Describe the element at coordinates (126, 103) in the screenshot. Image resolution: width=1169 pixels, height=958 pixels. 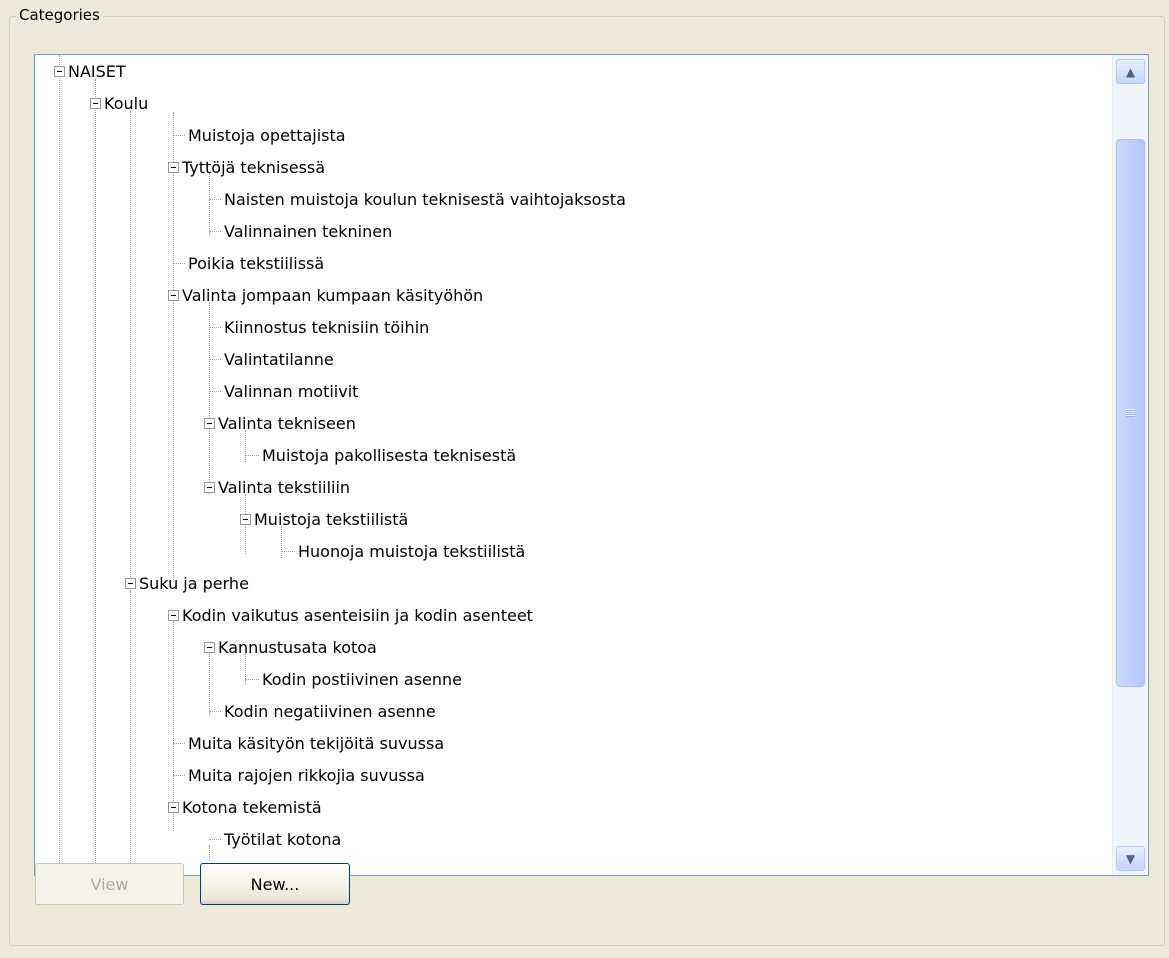
I see `tree-node-label: Koulu` at that location.